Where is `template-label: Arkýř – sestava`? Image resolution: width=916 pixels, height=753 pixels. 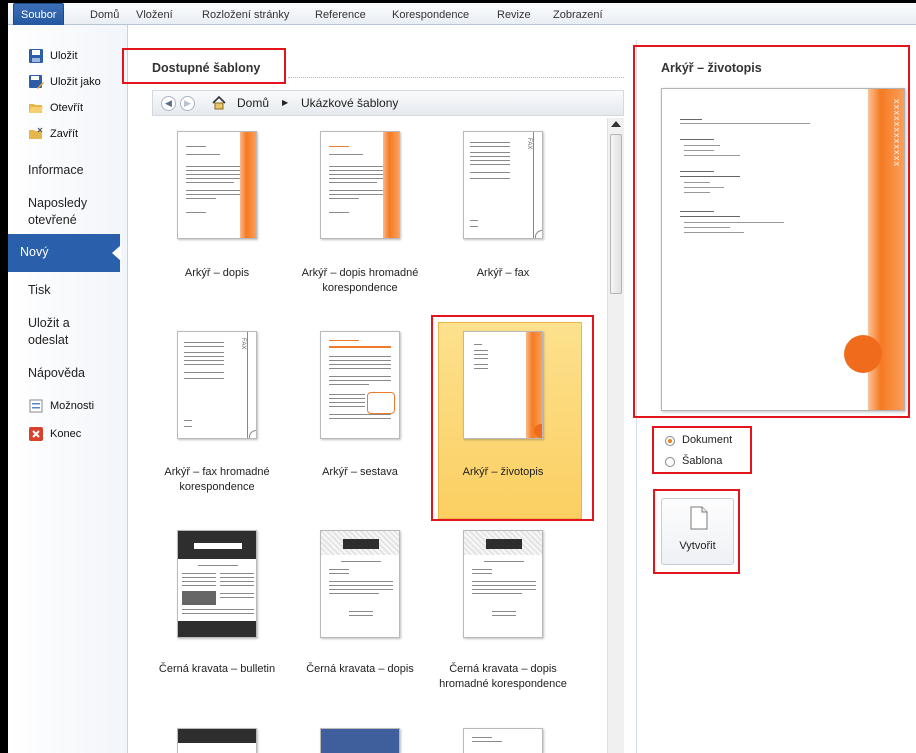 template-label: Arkýř – sestava is located at coordinates (360, 472).